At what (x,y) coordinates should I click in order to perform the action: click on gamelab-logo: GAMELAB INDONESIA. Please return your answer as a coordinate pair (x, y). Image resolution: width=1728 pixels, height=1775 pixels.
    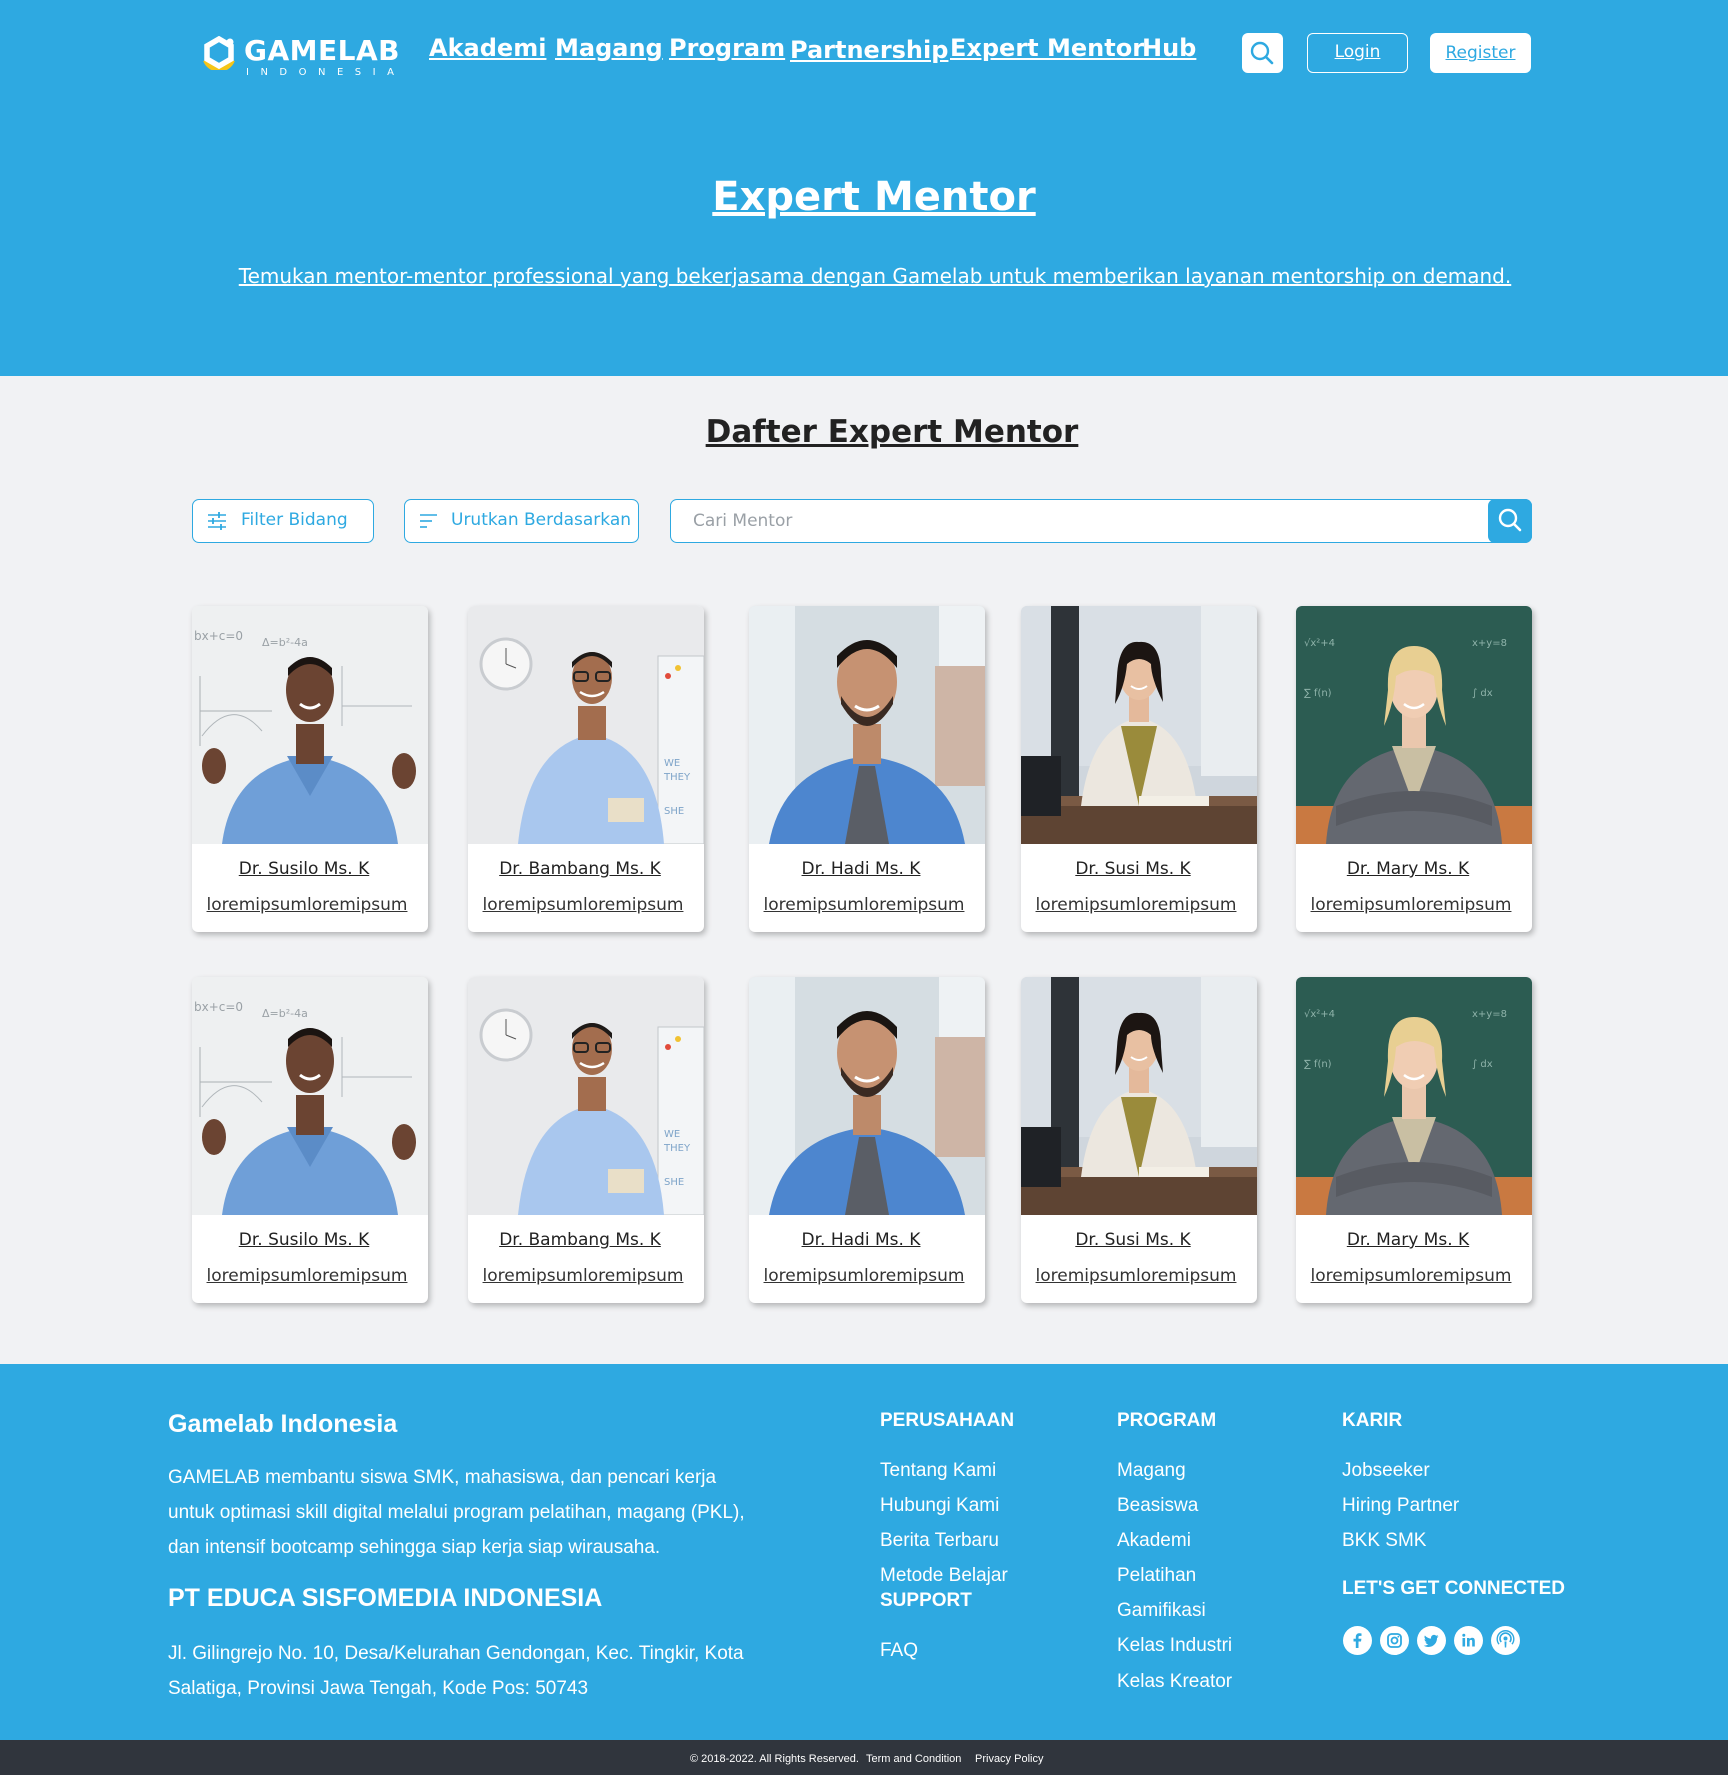
    Looking at the image, I should click on (302, 58).